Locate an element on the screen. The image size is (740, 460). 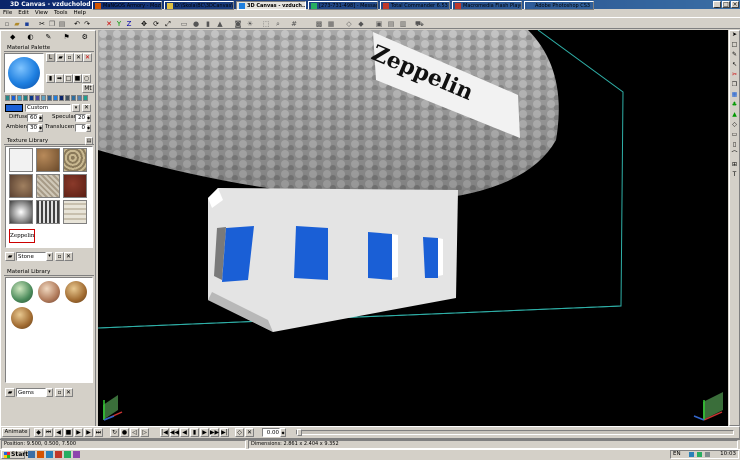
quicklaunch-desktop-icon is located at coordinates (31, 454).